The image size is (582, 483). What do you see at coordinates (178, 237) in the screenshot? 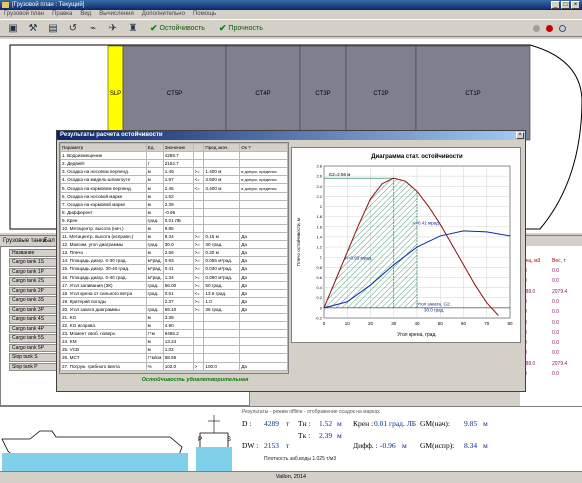
I see `parameter-cell: 8.34` at bounding box center [178, 237].